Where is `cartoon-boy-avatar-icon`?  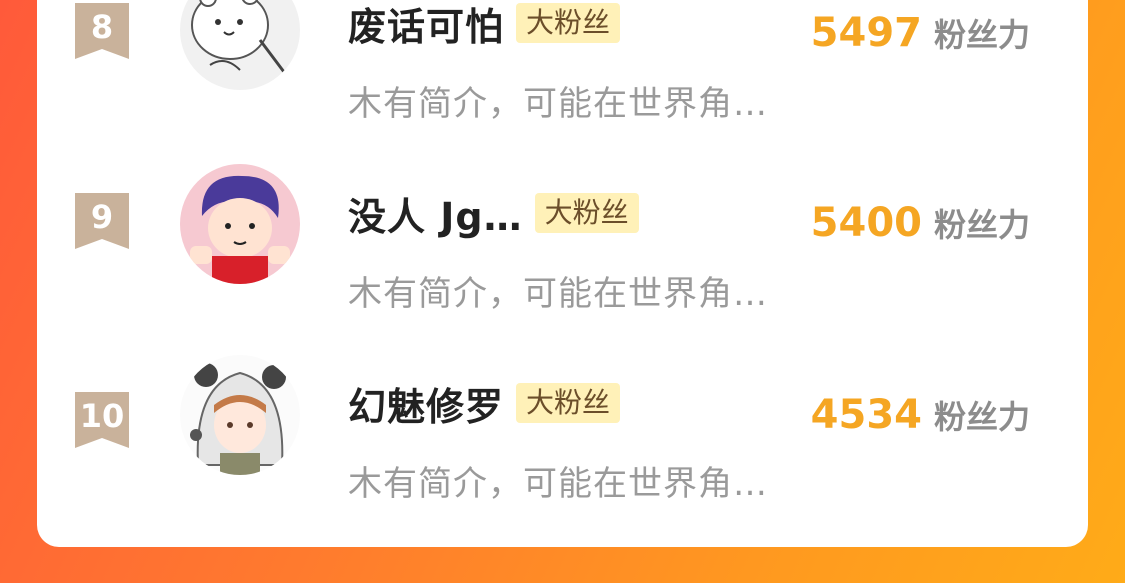
cartoon-boy-avatar-icon is located at coordinates (240, 224).